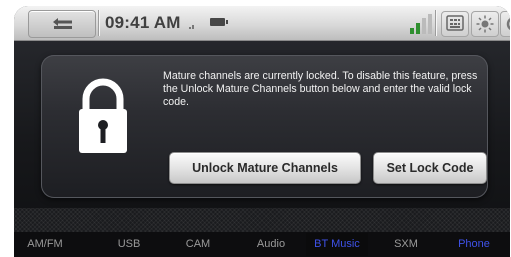 The width and height of the screenshot is (511, 257). I want to click on signal-icon, so click(421, 24).